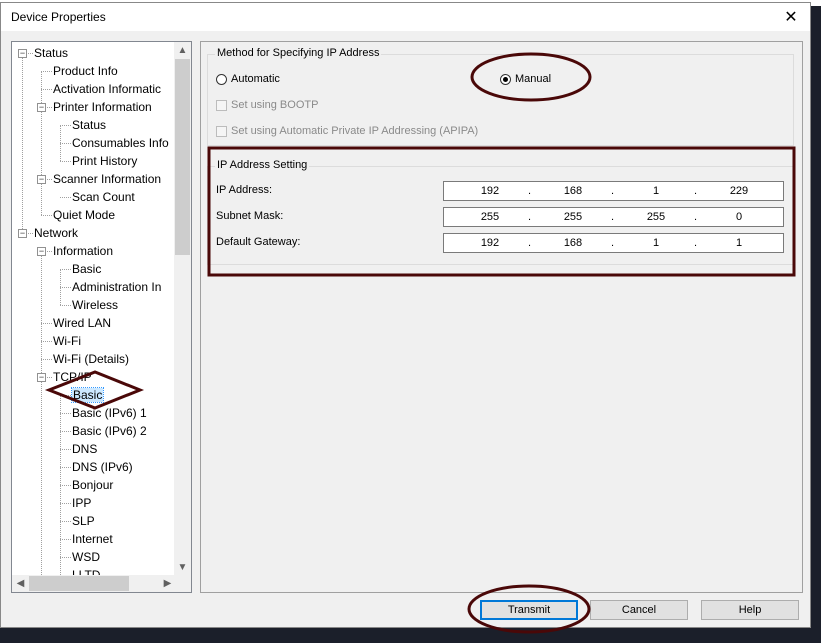 This screenshot has width=821, height=643. What do you see at coordinates (91, 359) in the screenshot?
I see `tree-item: Wi-Fi (Details)` at bounding box center [91, 359].